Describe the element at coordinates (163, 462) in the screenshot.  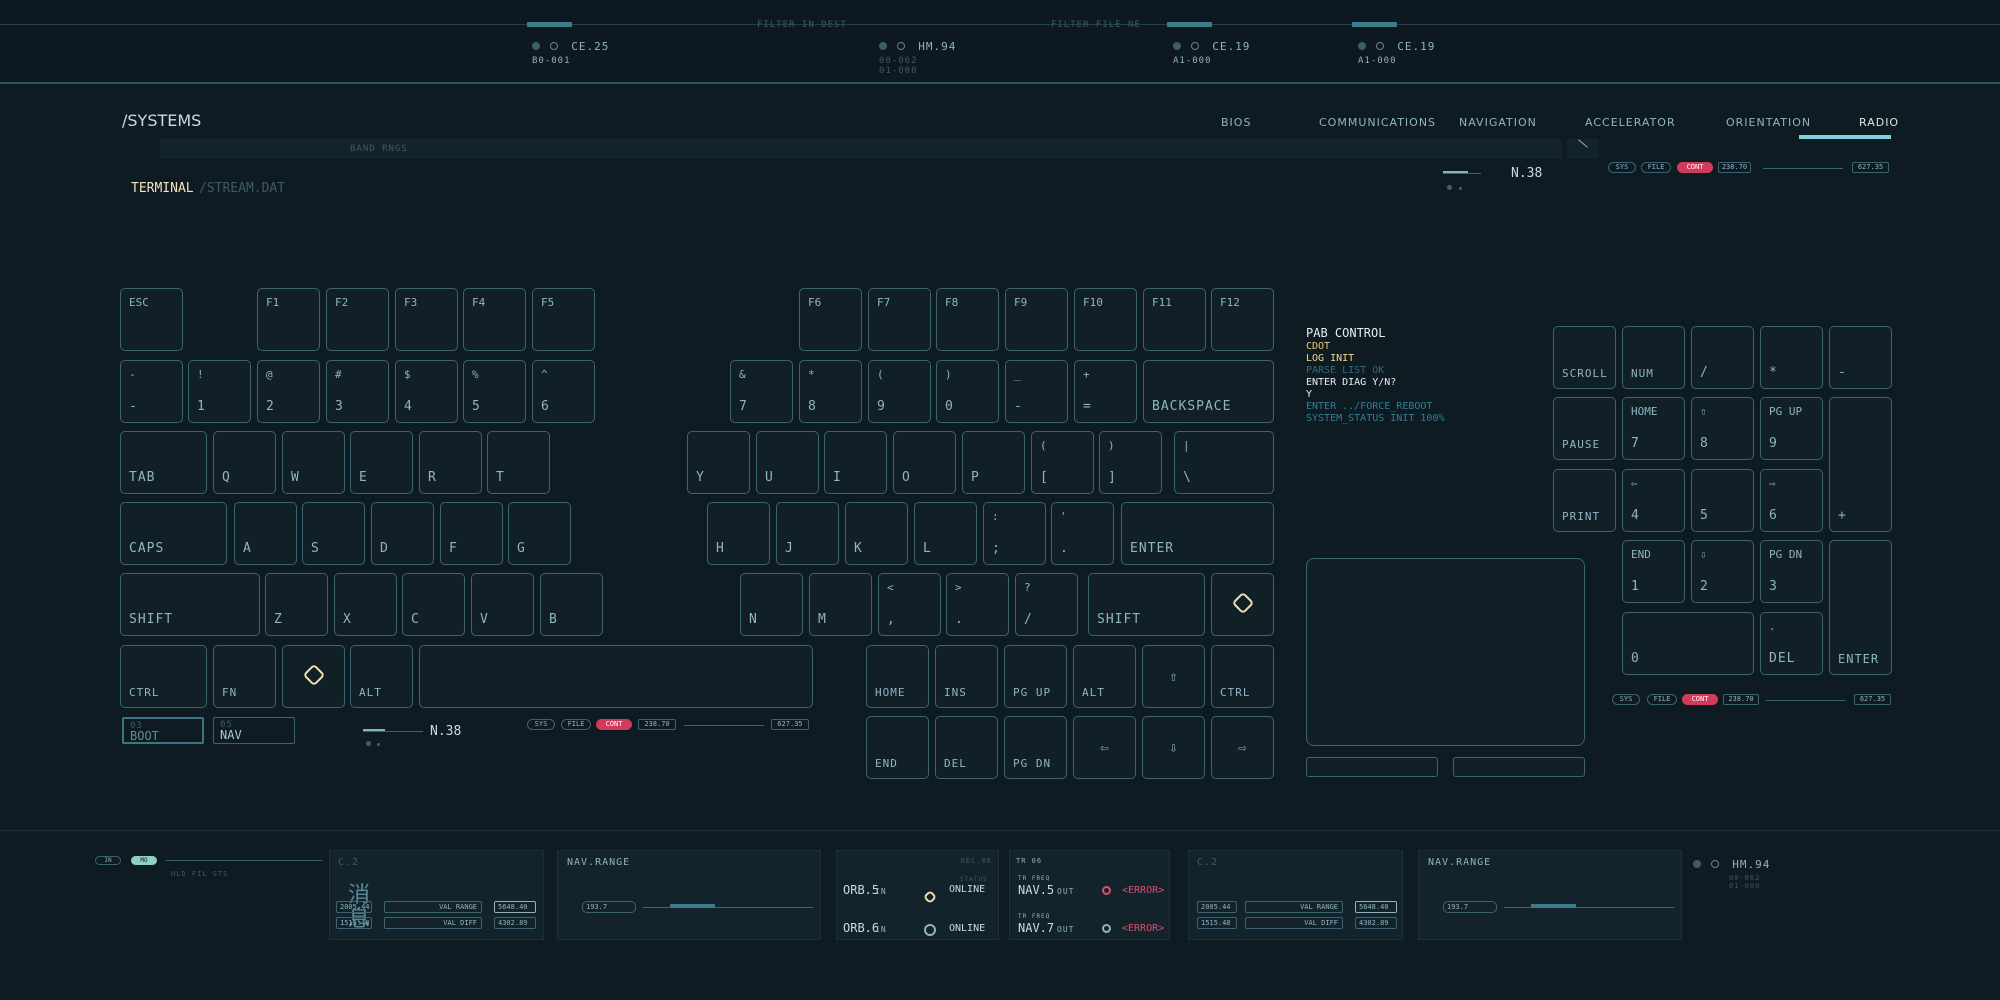
I see `key-tab: TAB` at that location.